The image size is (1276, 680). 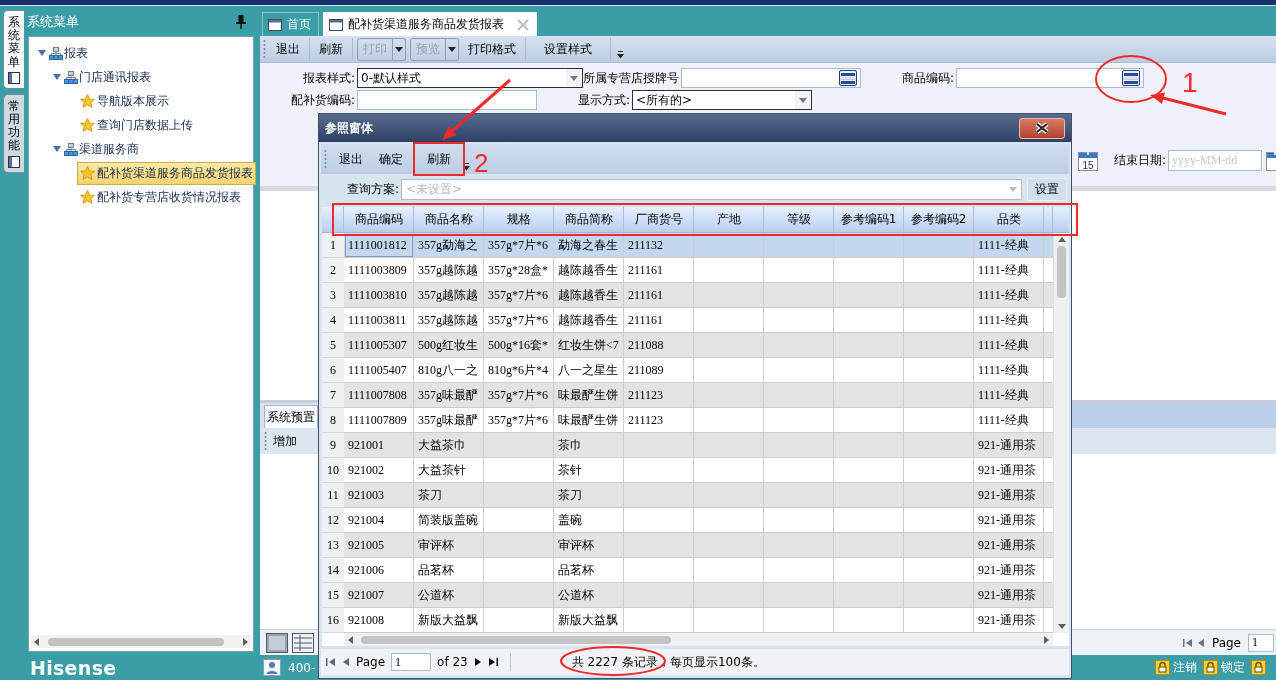 What do you see at coordinates (687, 470) in the screenshot?
I see `table-row: 10 921002 大益茶针 茶针 921-通用茶` at bounding box center [687, 470].